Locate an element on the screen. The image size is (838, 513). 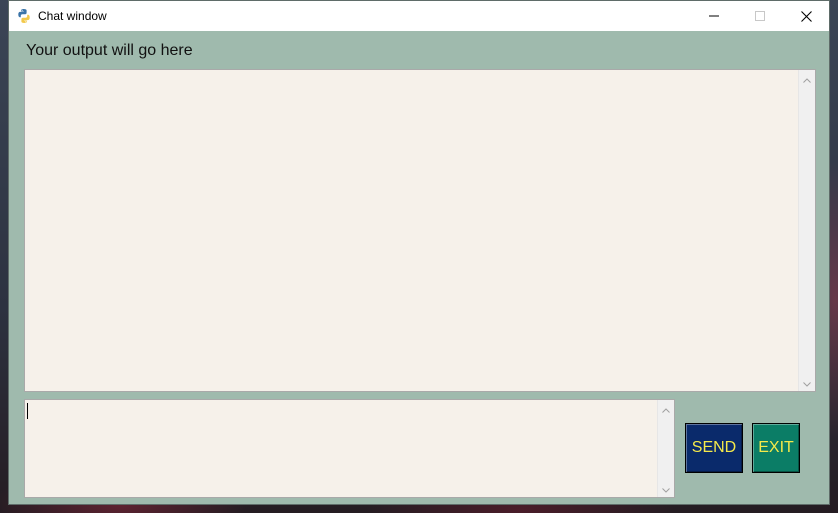
maximize-button is located at coordinates (760, 16).